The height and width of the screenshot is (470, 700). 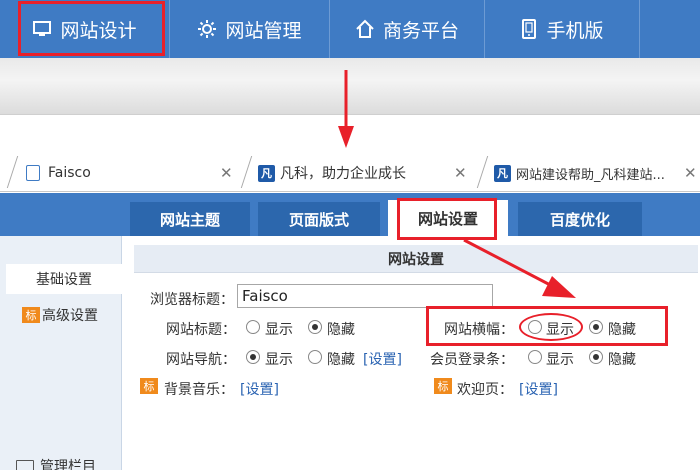 What do you see at coordinates (382, 359) in the screenshot?
I see `site-nav-settings-link: [设置]` at bounding box center [382, 359].